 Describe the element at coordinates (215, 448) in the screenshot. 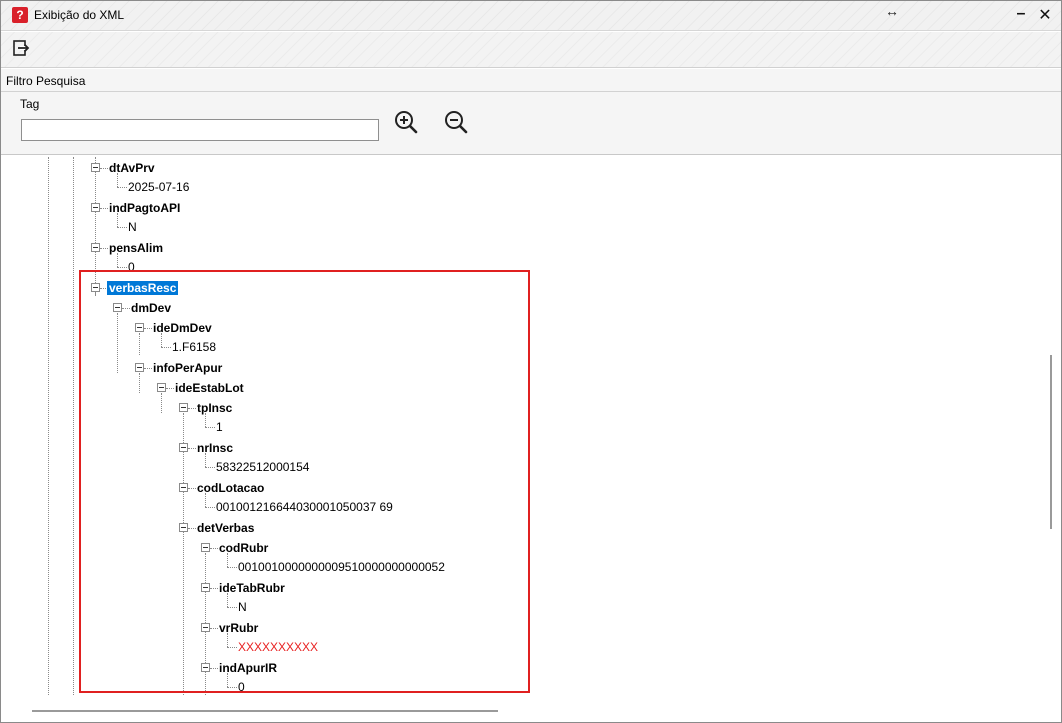

I see `tree-node-nrInsc: nrInsc` at that location.